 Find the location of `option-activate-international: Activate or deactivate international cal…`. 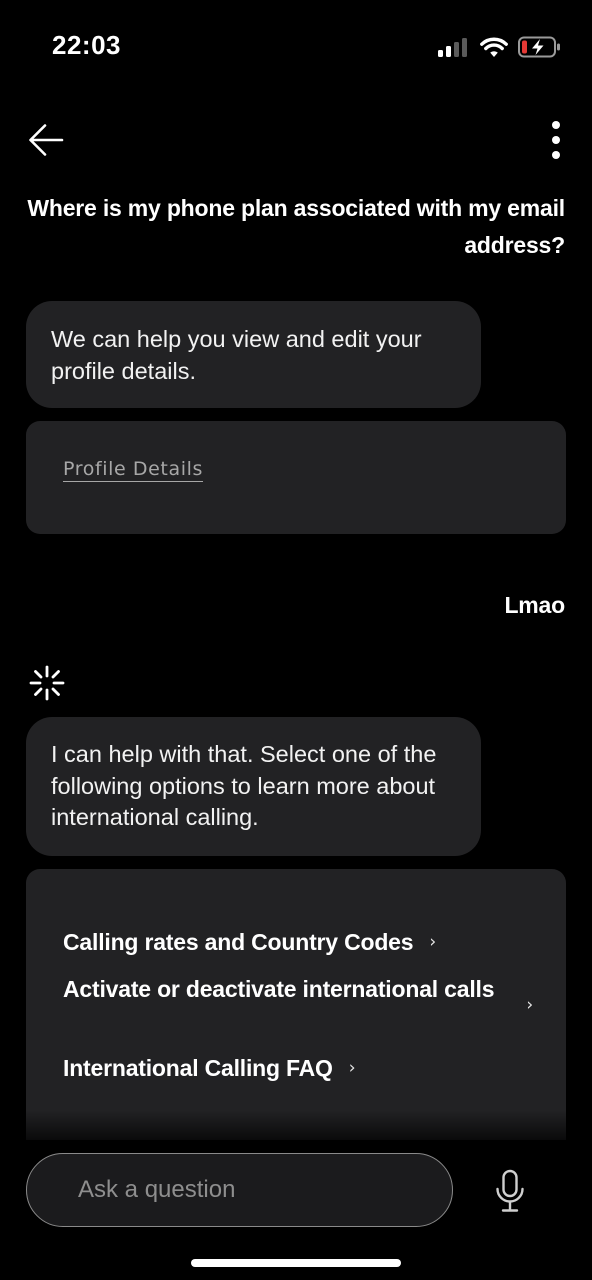

option-activate-international: Activate or deactivate international cal… is located at coordinates (298, 994).